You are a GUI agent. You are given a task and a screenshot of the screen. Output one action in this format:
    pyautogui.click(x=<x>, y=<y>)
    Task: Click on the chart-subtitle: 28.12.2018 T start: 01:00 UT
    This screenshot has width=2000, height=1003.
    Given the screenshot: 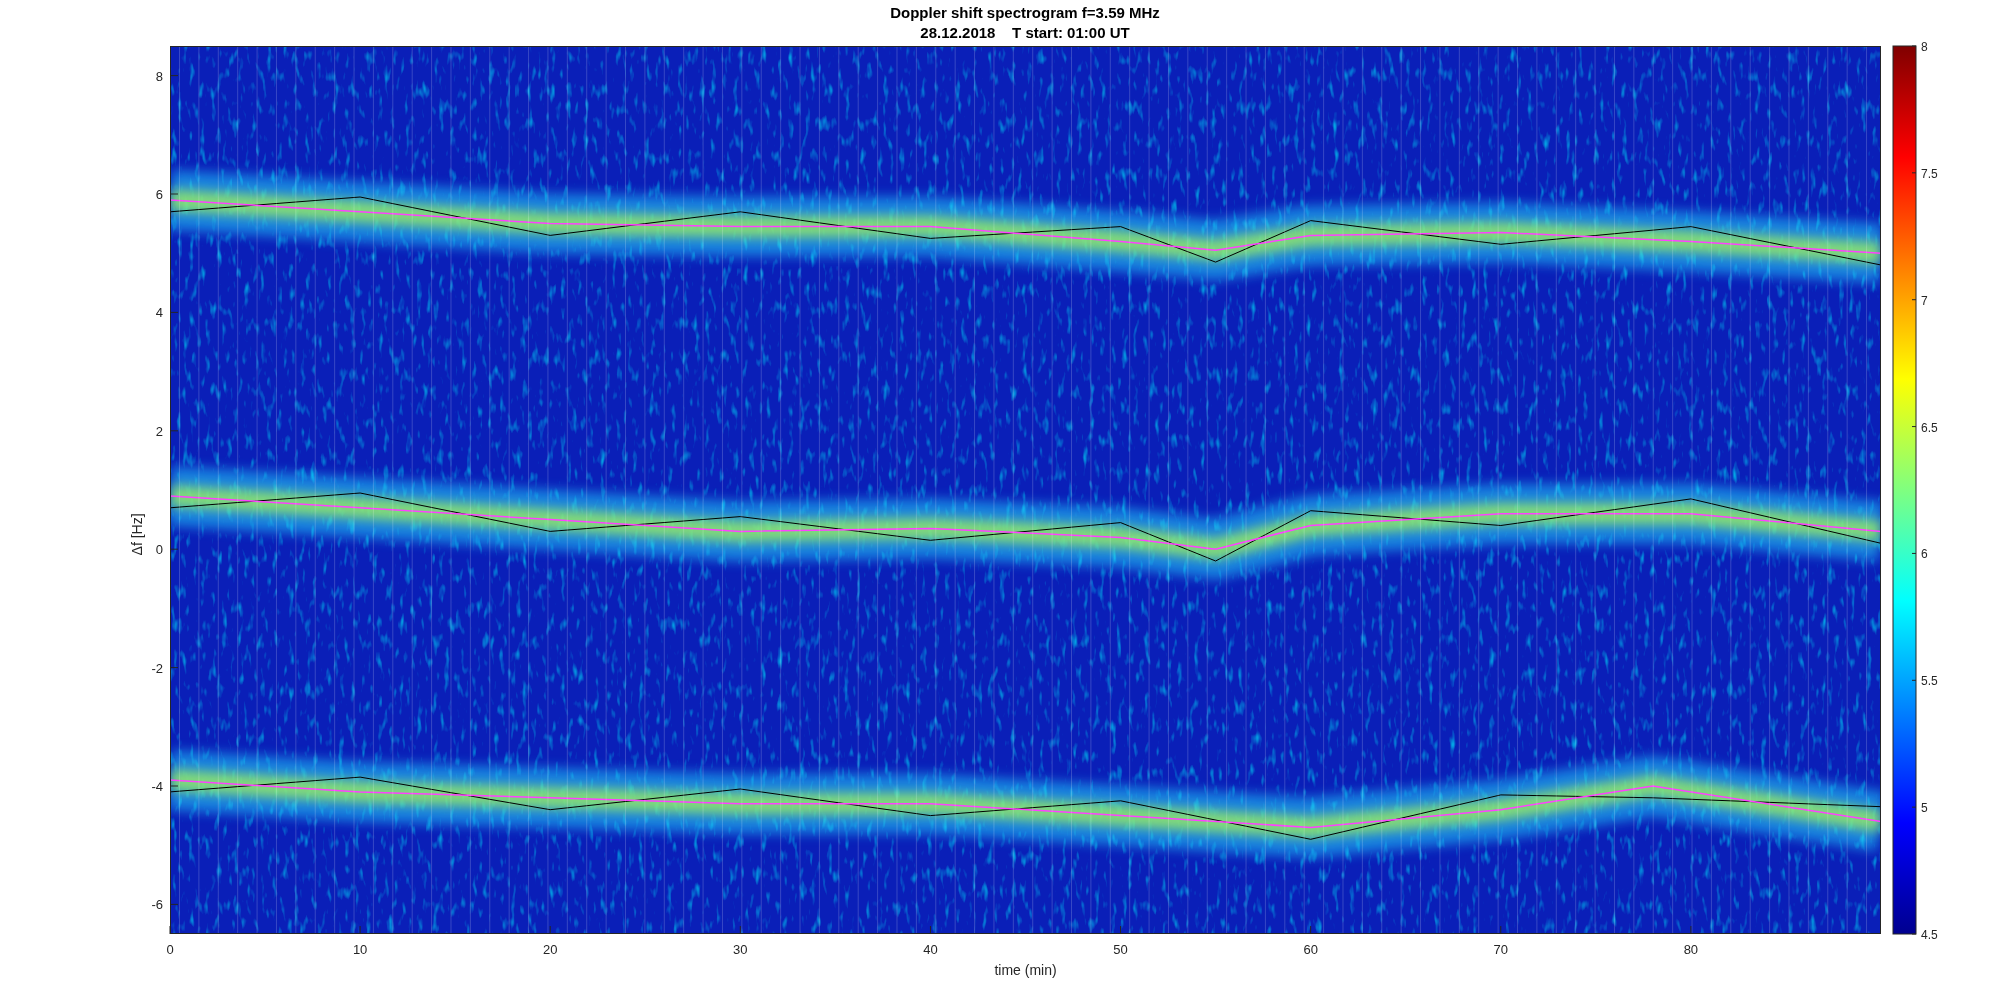 What is the action you would take?
    pyautogui.click(x=1025, y=32)
    